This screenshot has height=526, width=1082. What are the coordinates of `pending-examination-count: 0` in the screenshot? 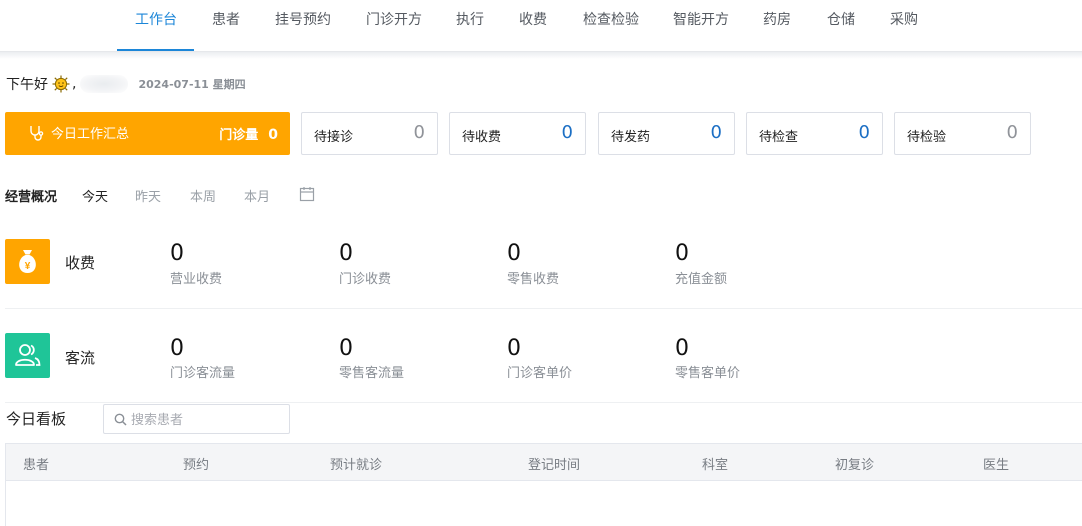 It's located at (864, 132).